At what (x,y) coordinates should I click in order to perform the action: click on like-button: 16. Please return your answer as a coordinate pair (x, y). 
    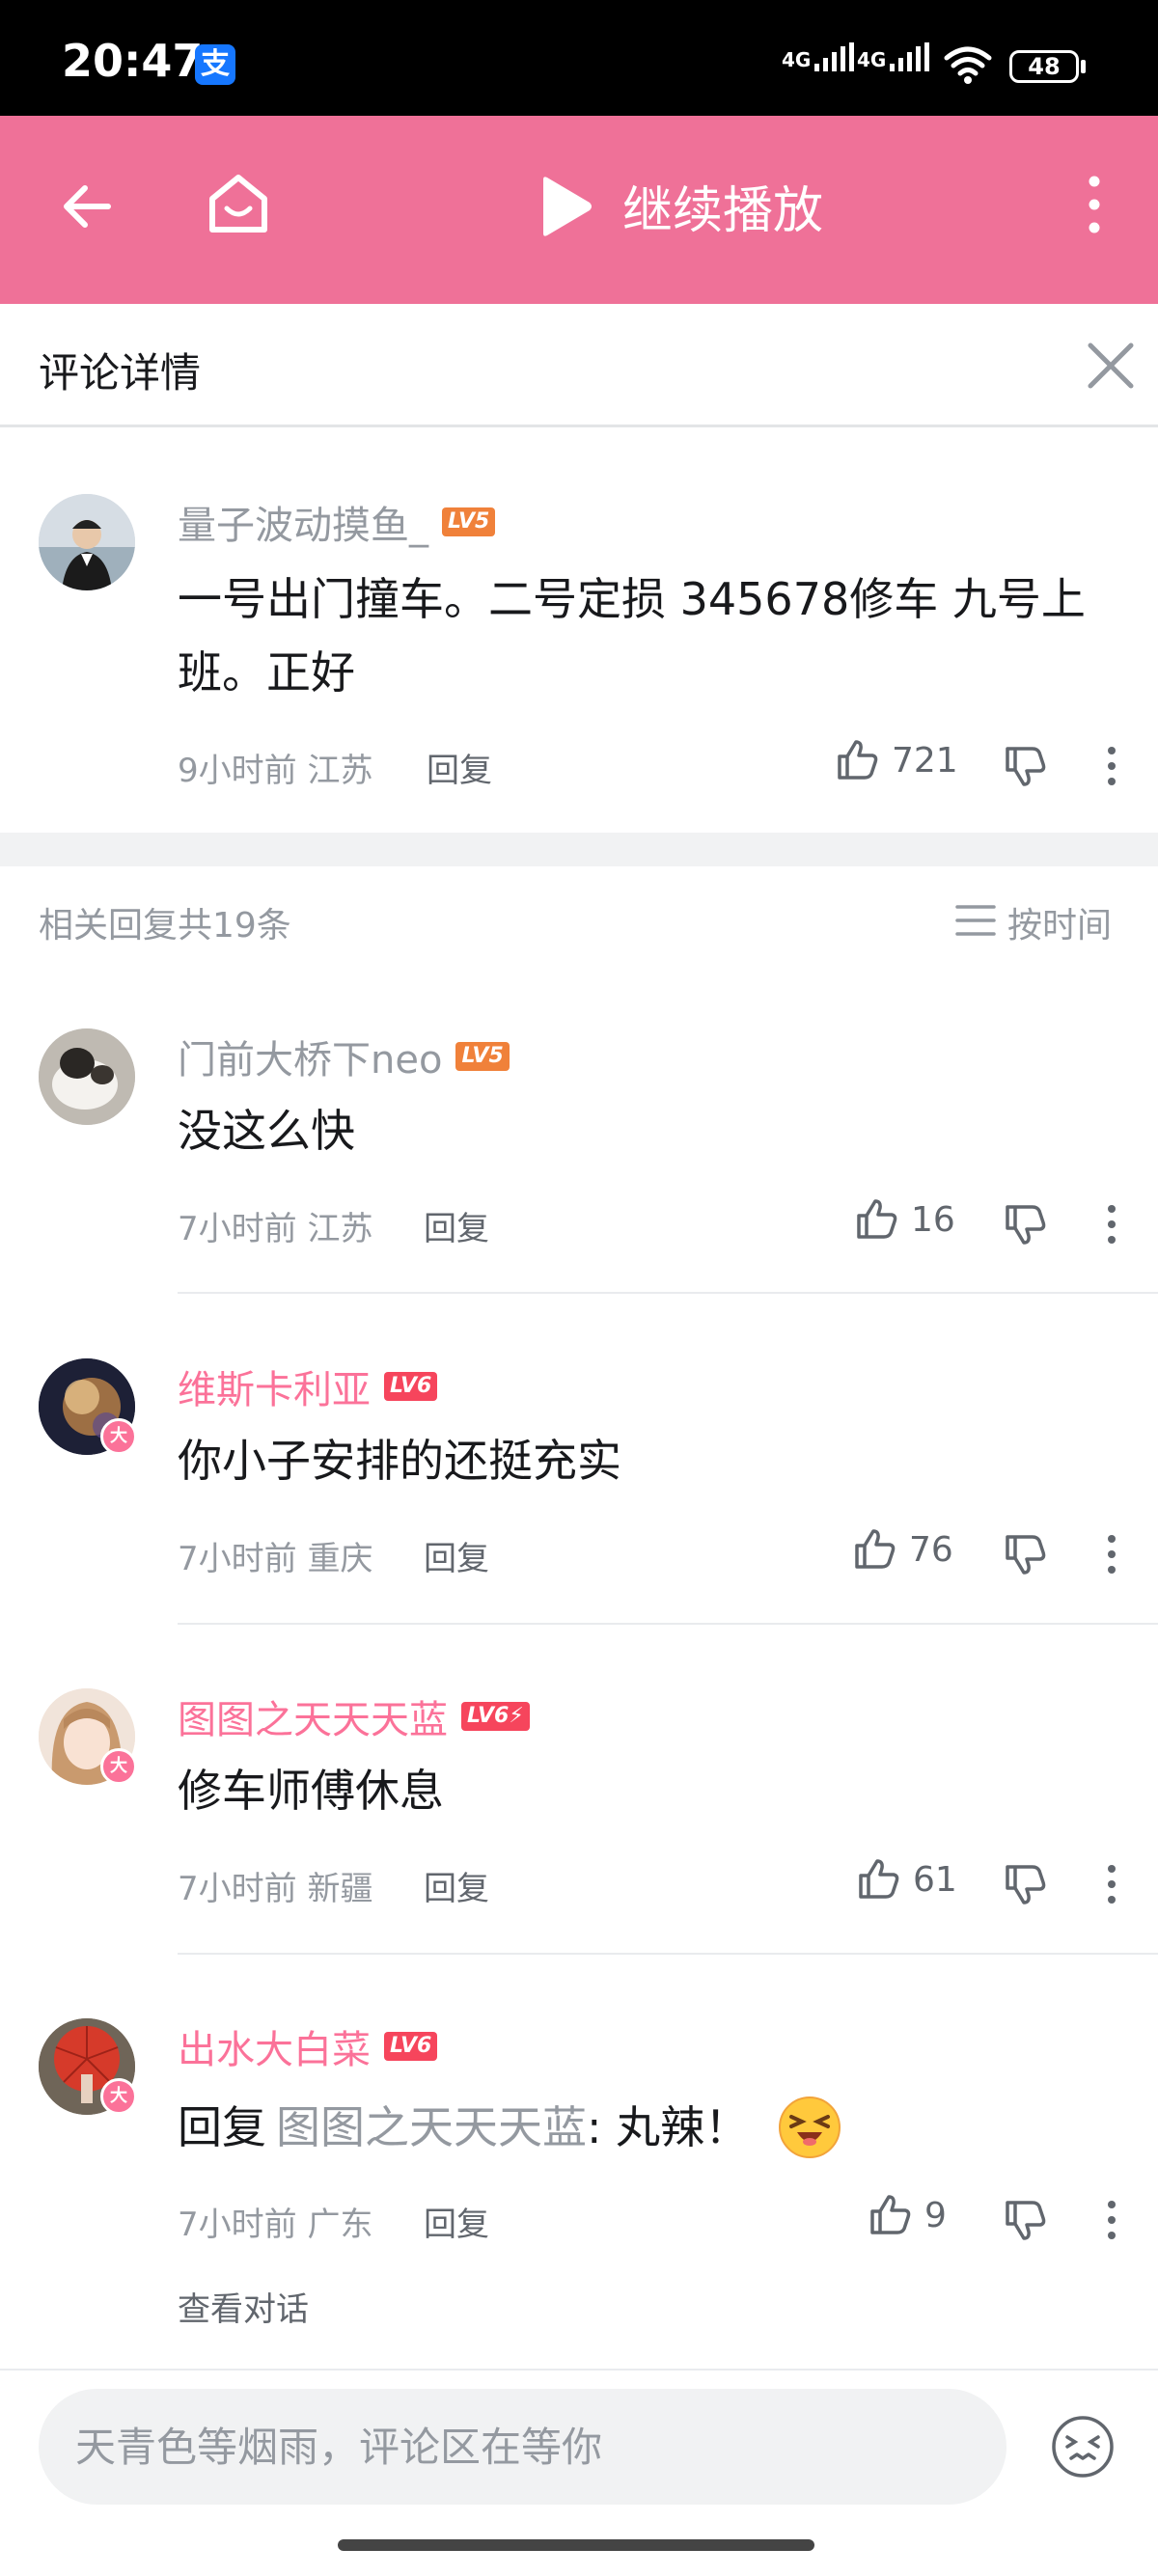
    Looking at the image, I should click on (904, 1220).